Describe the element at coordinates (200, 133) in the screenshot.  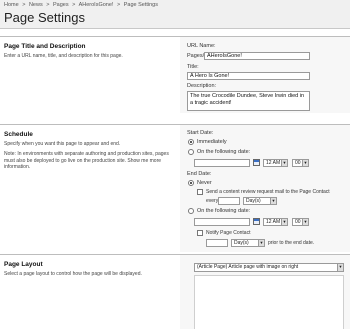
I see `start-date-label: Start Date:` at that location.